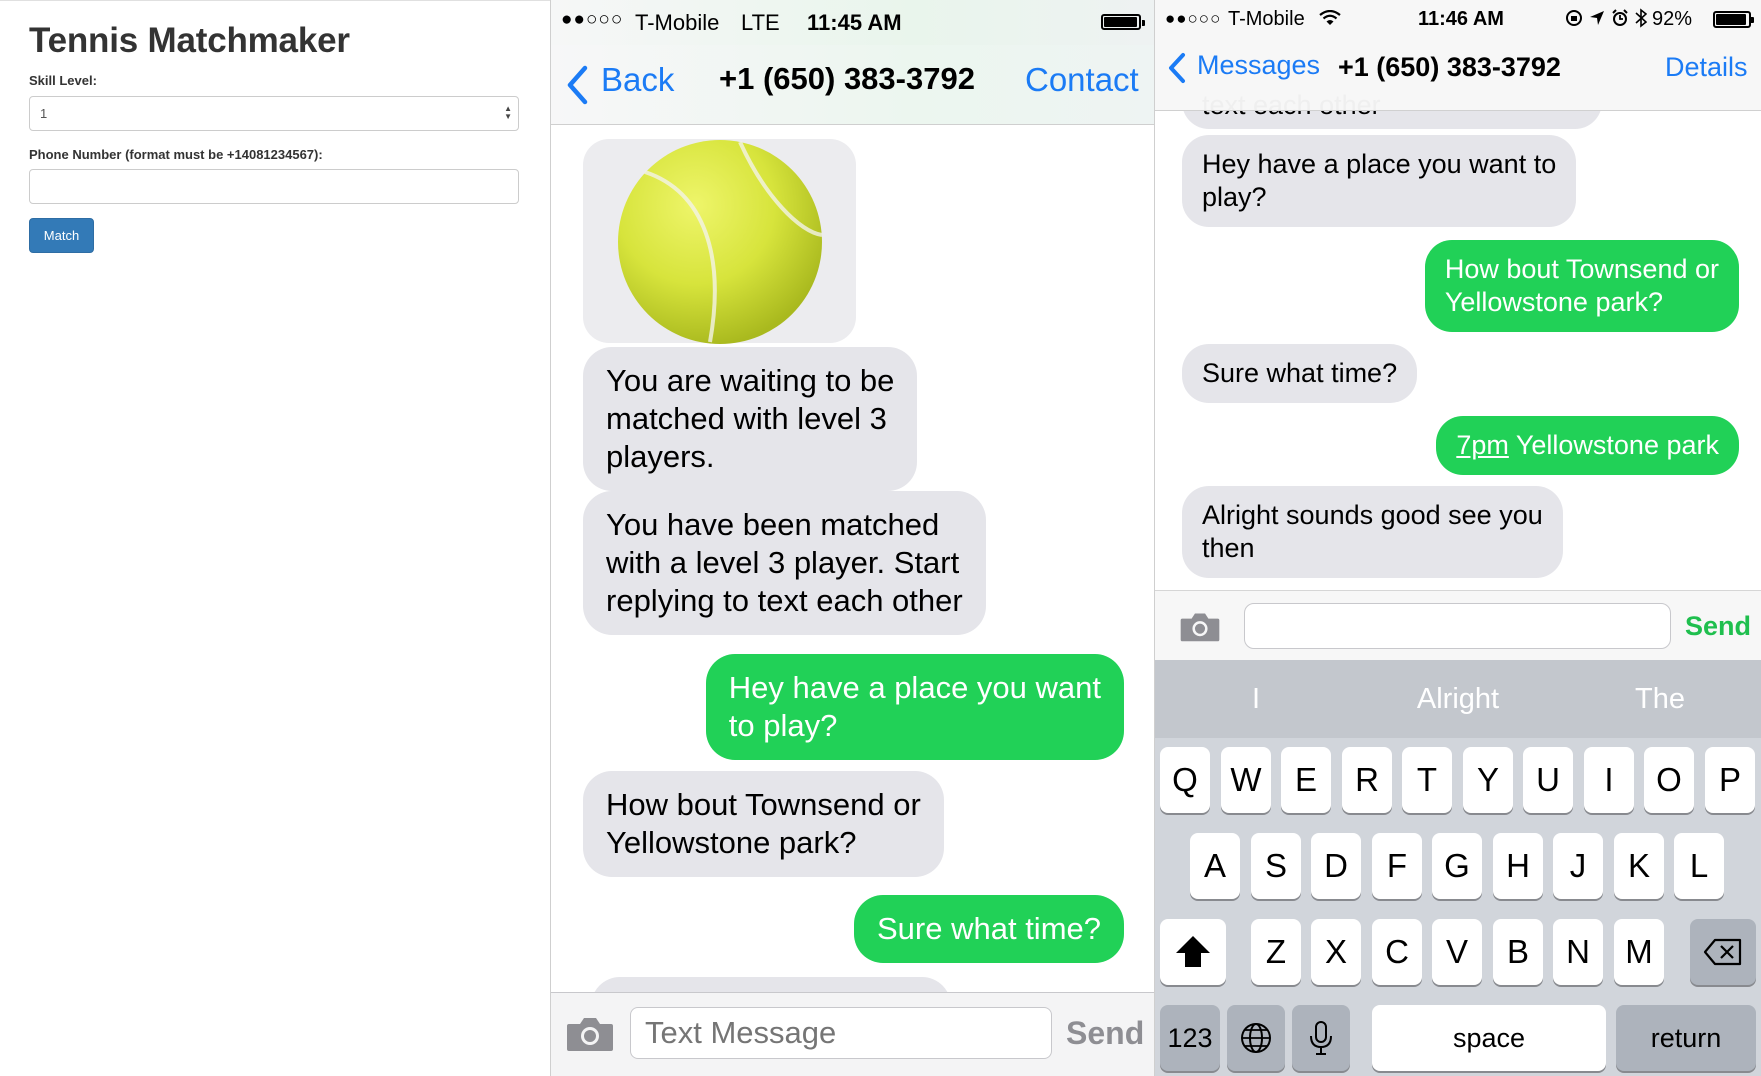 The width and height of the screenshot is (1761, 1076). I want to click on message-bubble-incoming: Hey have a place you want to play?, so click(1379, 181).